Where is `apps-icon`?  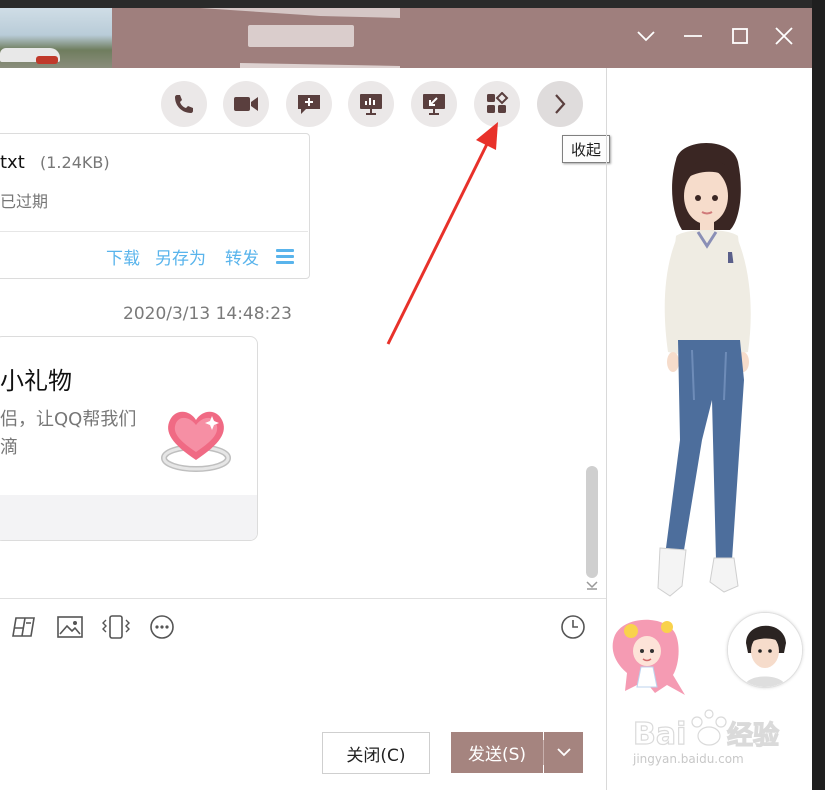 apps-icon is located at coordinates (498, 102).